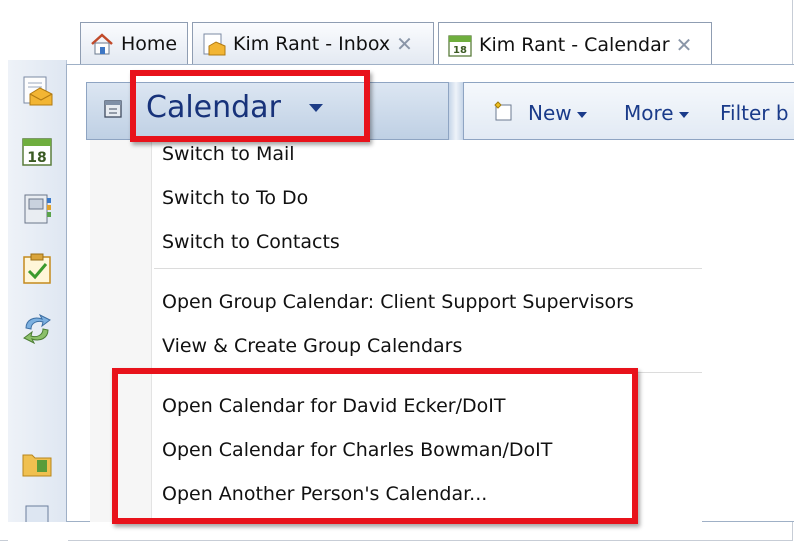  I want to click on menu-item-switch-to-todo: Switch to To Do, so click(235, 198).